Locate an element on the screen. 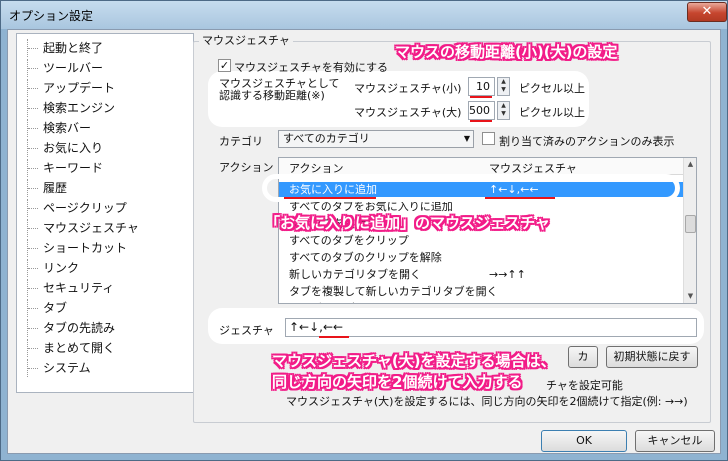 Image resolution: width=728 pixels, height=461 pixels. sidebar-item: お気に入り is located at coordinates (105, 148).